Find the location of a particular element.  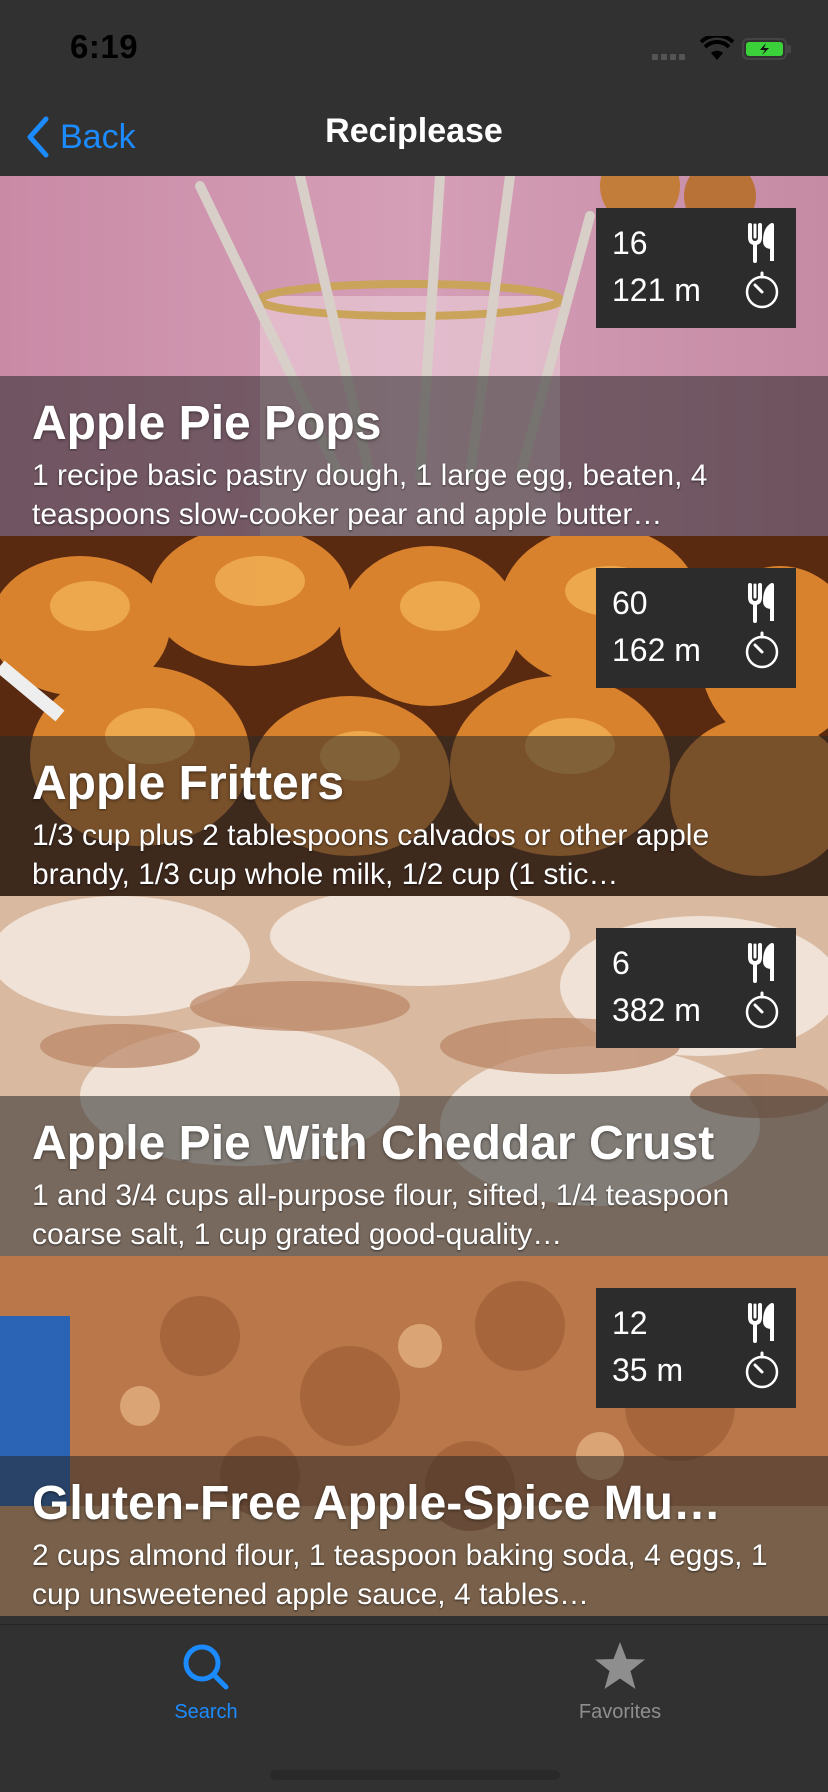

time-value: 121 m is located at coordinates (656, 289).